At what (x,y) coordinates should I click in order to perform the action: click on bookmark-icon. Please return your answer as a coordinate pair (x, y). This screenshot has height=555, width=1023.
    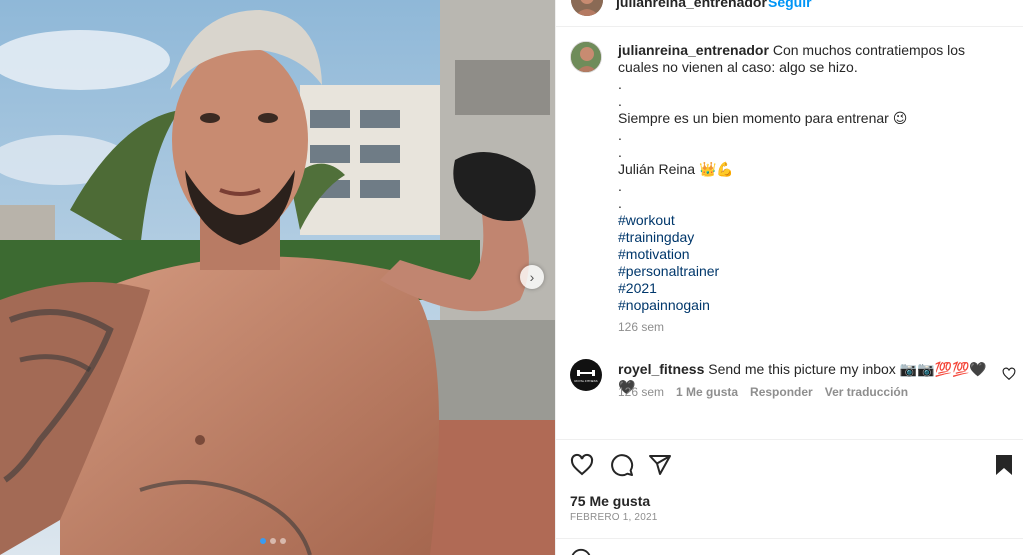
    Looking at the image, I should click on (1004, 465).